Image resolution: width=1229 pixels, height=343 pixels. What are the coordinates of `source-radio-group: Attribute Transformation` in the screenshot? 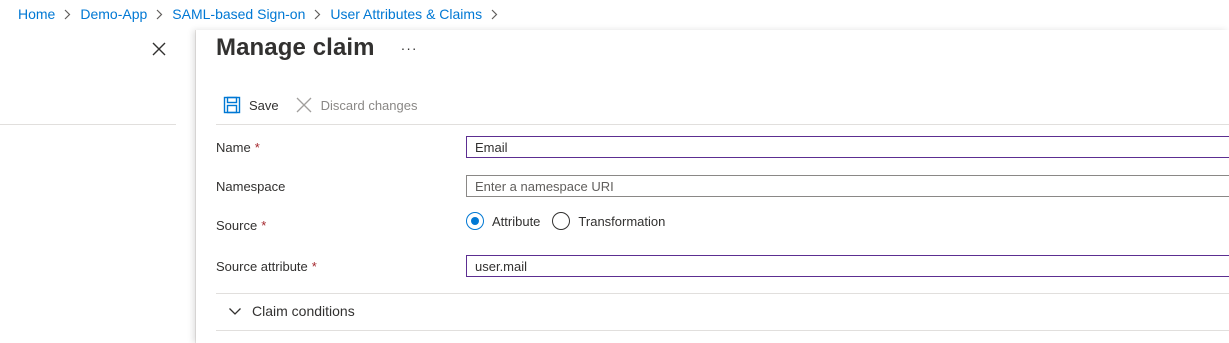 It's located at (571, 221).